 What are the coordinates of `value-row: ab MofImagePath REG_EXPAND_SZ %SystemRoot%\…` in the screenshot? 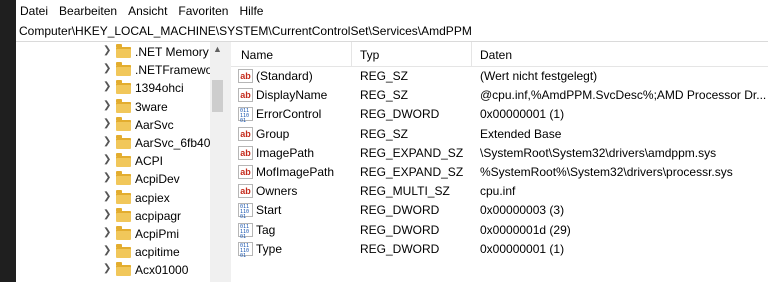 It's located at (499, 172).